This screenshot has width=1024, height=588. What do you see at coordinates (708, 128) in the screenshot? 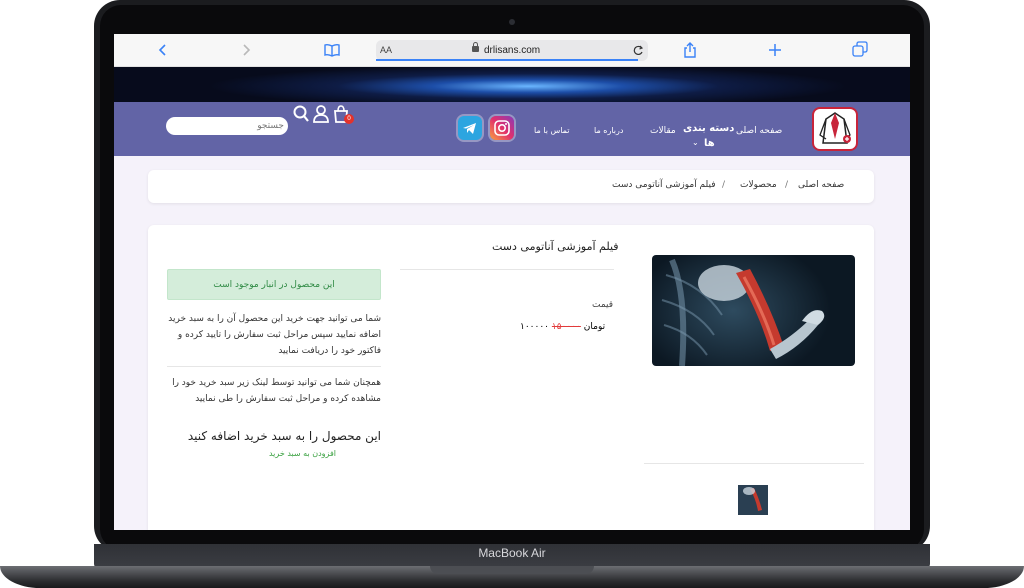
I see `nav-categories: دسته بندی` at bounding box center [708, 128].